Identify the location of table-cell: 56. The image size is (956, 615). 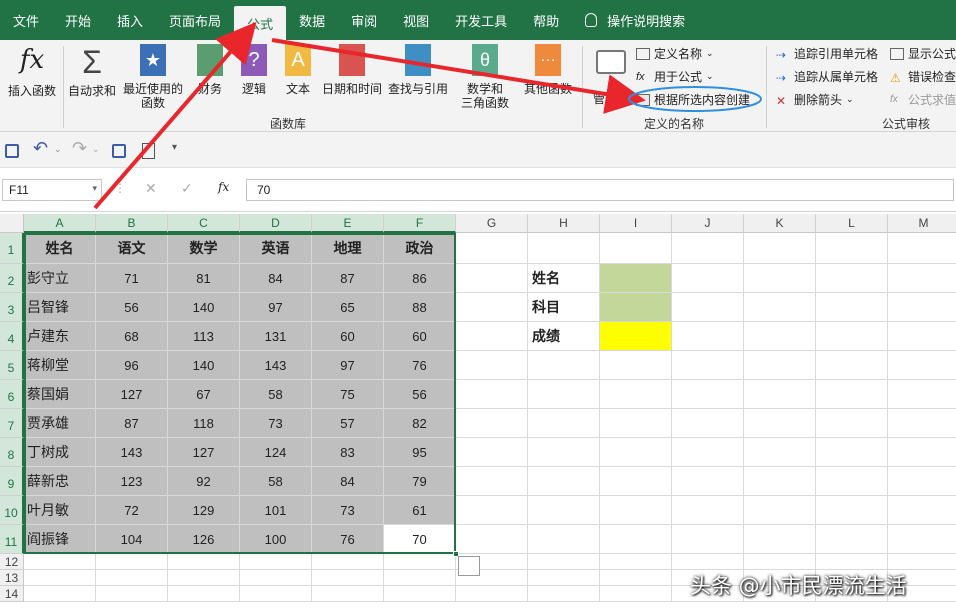
(420, 394).